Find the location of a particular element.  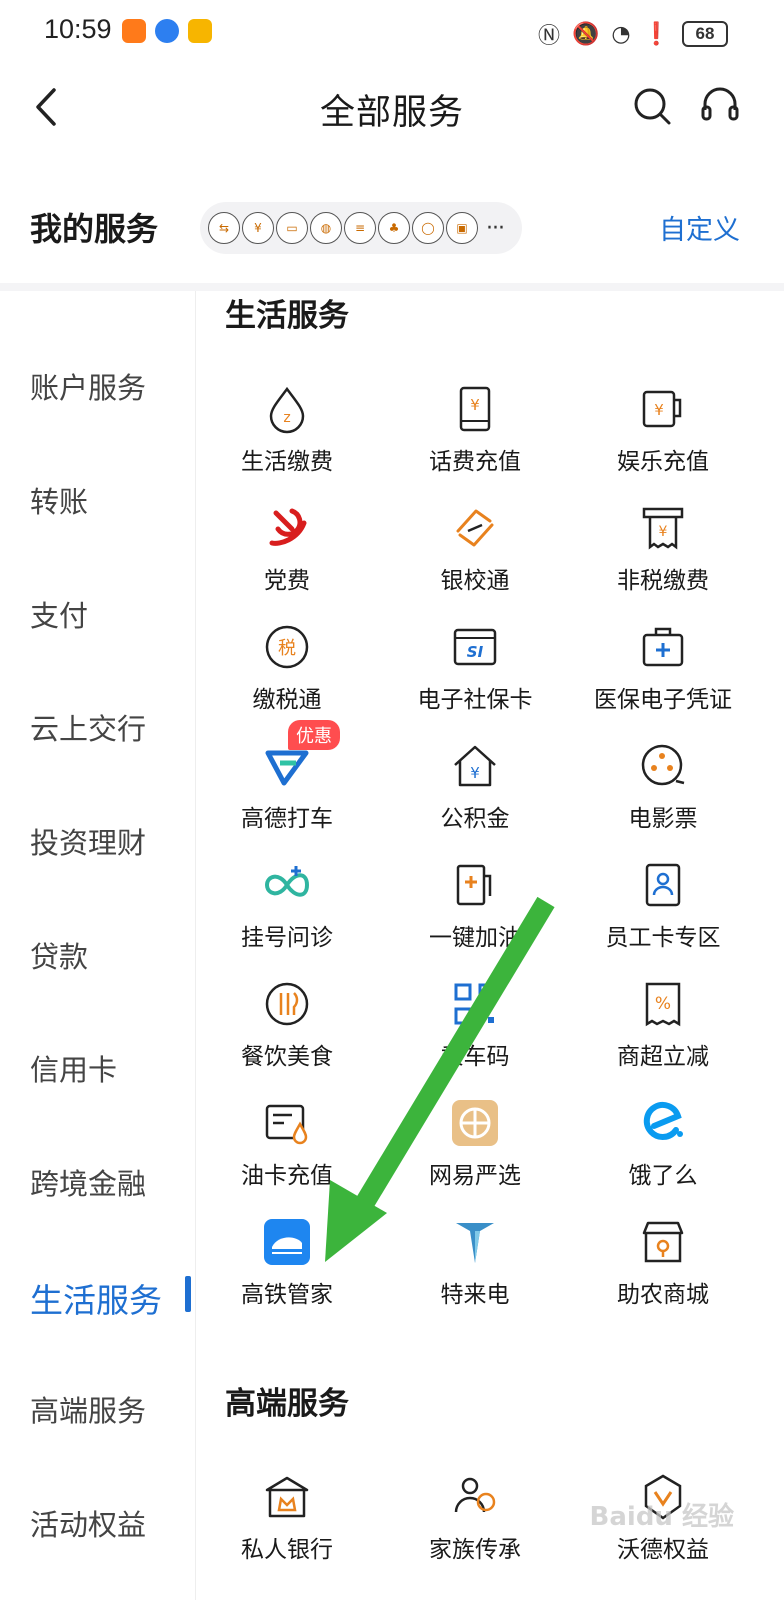

service-tile: ¥ 公积金 is located at coordinates (475, 787).